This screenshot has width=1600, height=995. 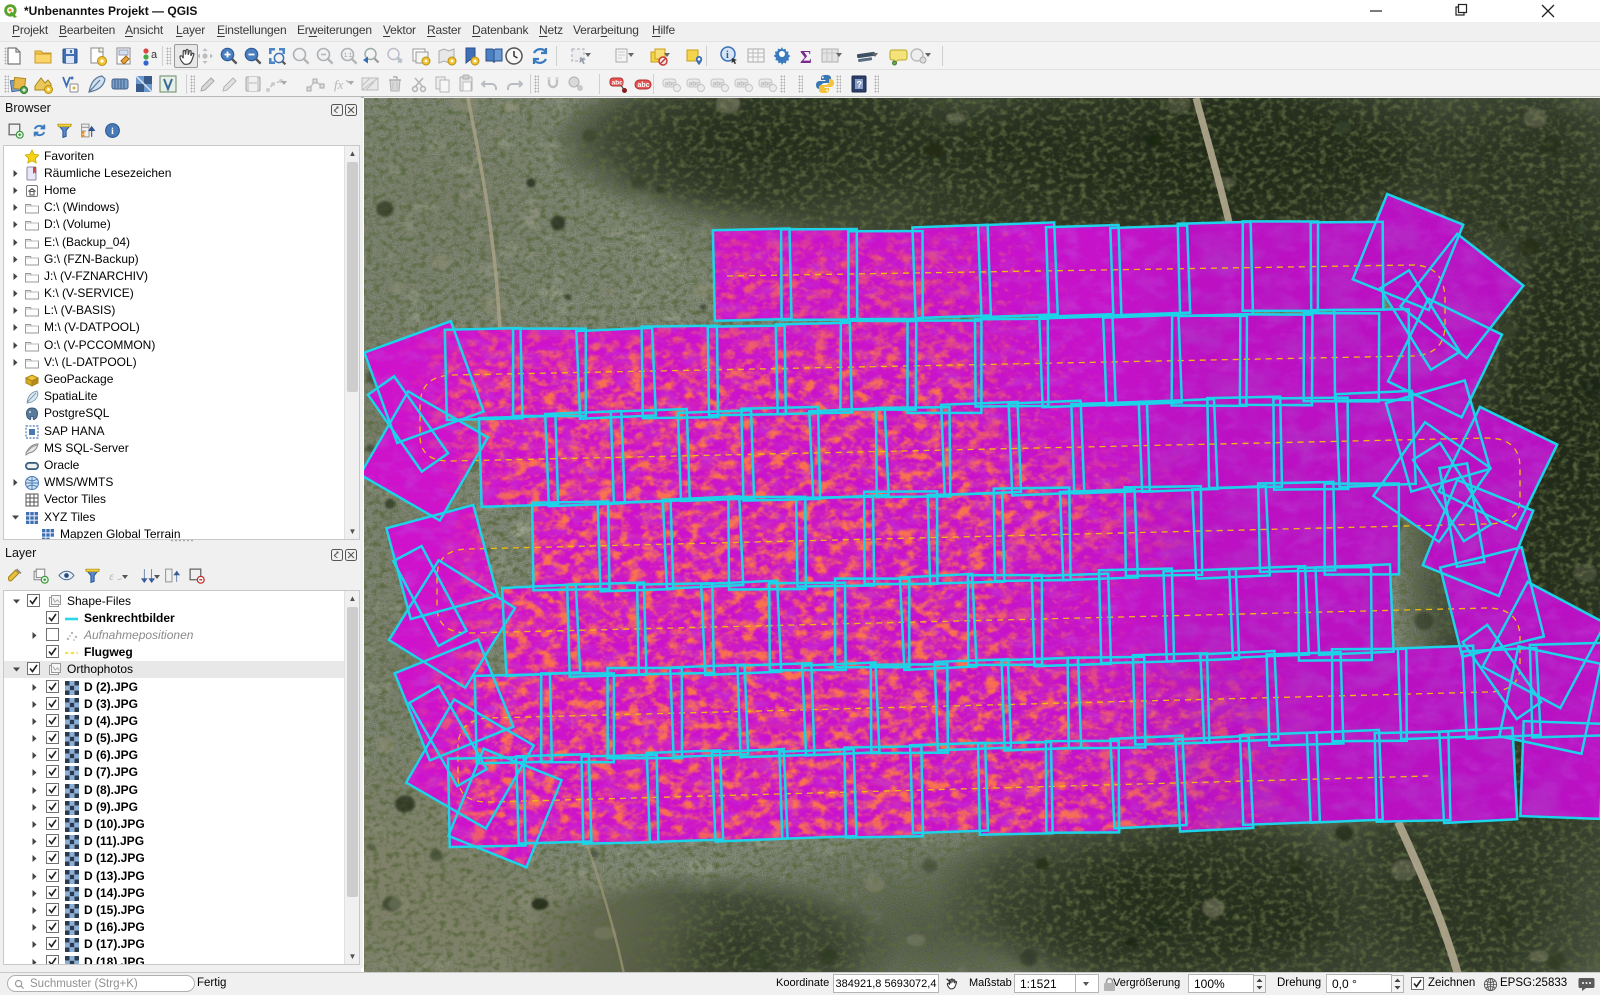 I want to click on svg-text: fx, so click(x=339, y=84).